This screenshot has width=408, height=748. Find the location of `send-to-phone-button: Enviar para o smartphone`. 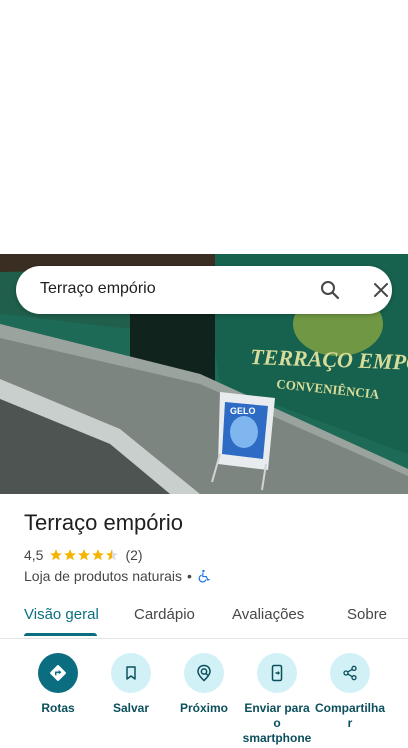

send-to-phone-button: Enviar para o smartphone is located at coordinates (277, 699).